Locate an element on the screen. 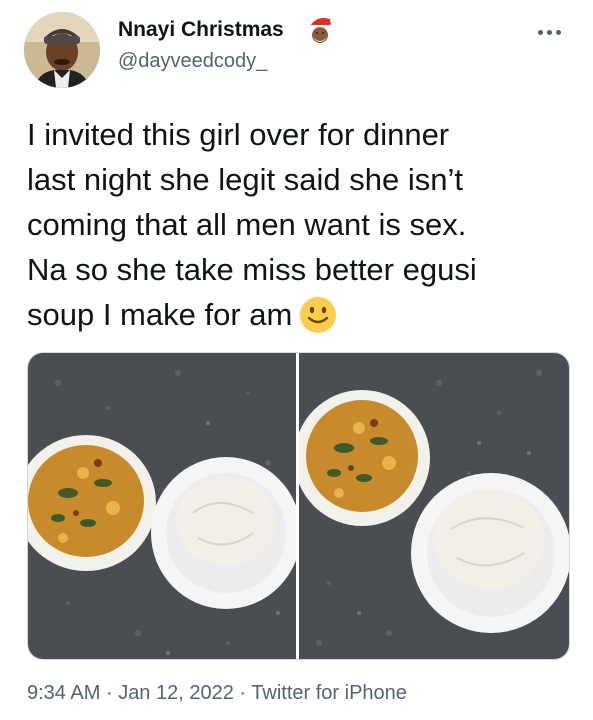  tweet-source: Twitter for iPhone is located at coordinates (329, 693).